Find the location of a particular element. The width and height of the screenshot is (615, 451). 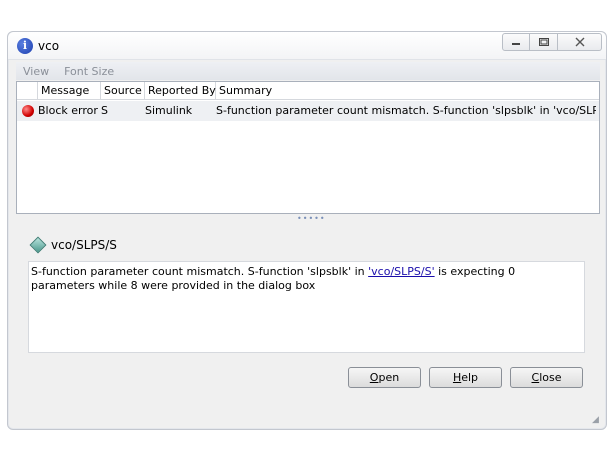

detail-title: vco/SLPS/S is located at coordinates (84, 245).